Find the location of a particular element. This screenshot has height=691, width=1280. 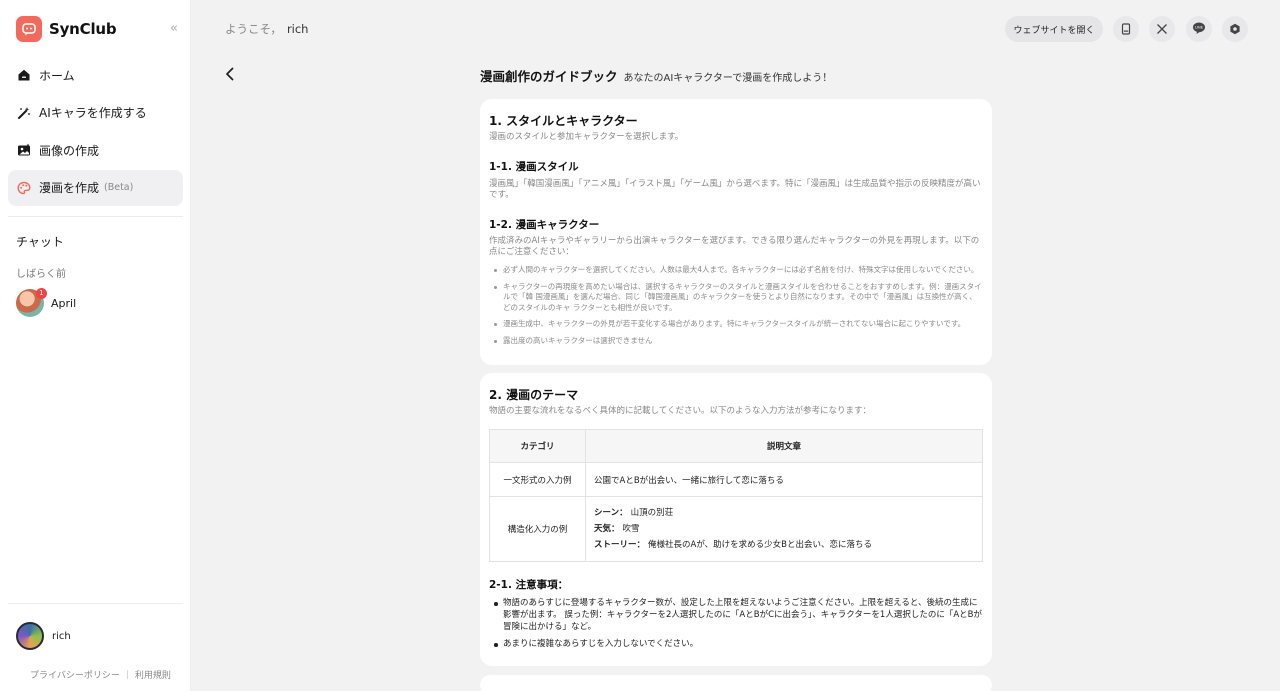

back-button is located at coordinates (230, 74).